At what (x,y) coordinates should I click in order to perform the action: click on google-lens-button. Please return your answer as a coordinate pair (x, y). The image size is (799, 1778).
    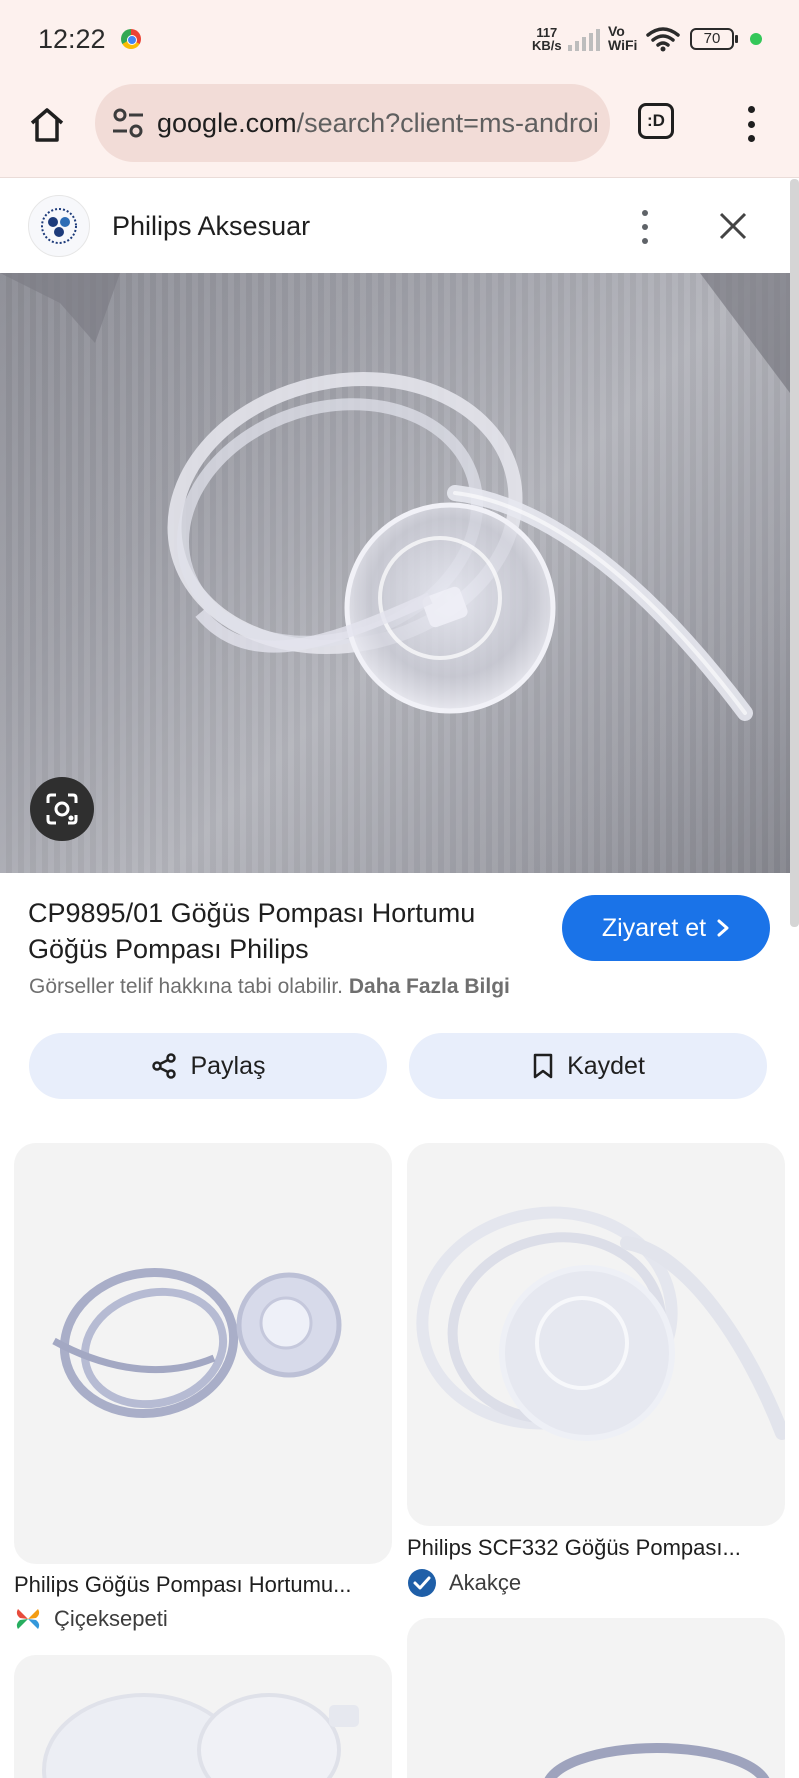
    Looking at the image, I should click on (62, 809).